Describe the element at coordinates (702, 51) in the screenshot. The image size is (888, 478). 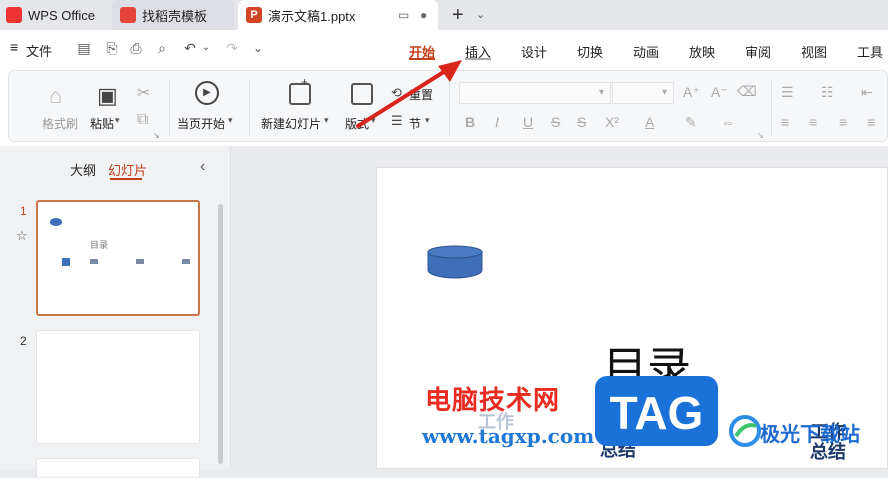
I see `tab-slideshow: 放映` at that location.